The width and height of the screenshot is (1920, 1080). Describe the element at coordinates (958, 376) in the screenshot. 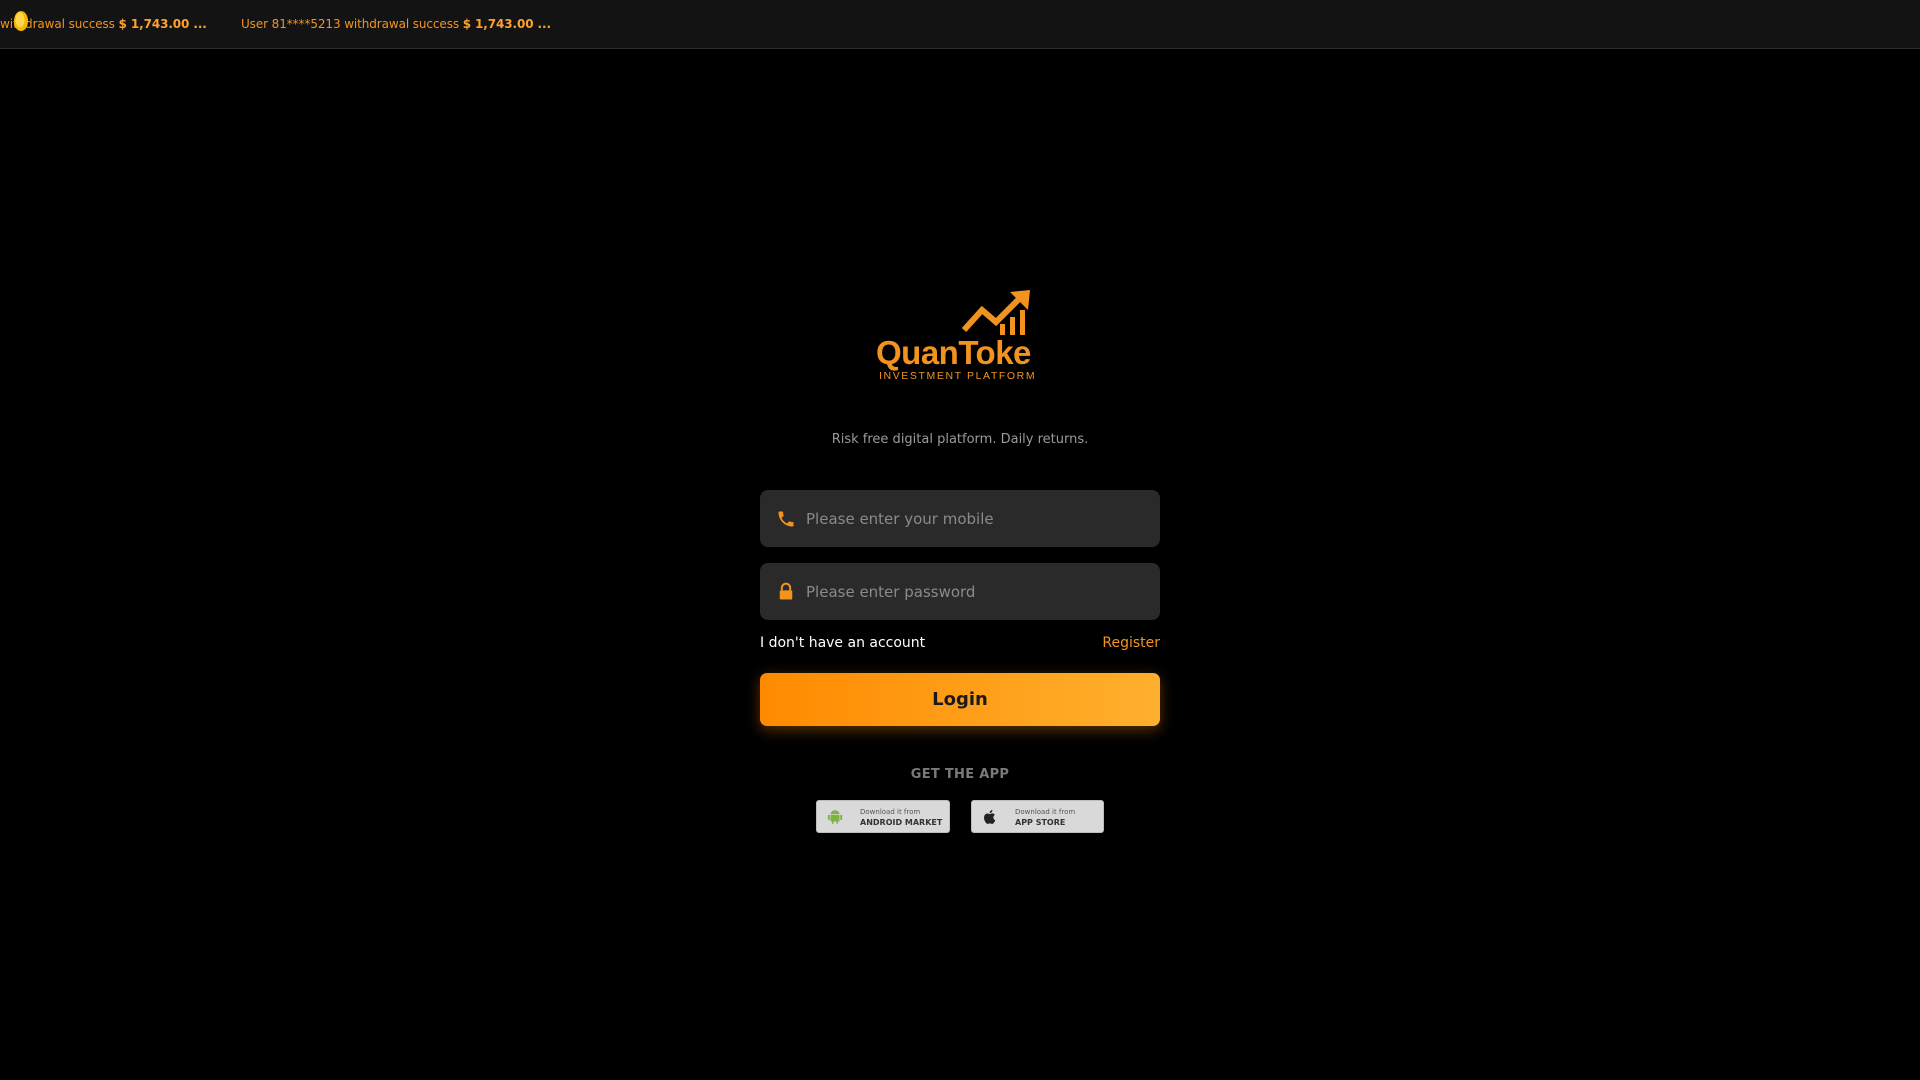

I see `brand-subtitle: INVESTMENT PLATFORM` at that location.